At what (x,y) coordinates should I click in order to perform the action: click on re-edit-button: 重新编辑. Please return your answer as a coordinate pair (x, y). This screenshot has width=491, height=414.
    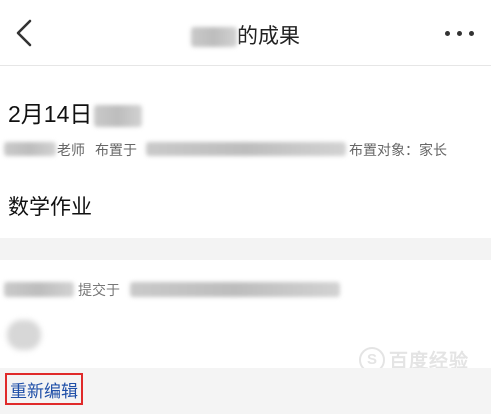
    Looking at the image, I should click on (44, 389).